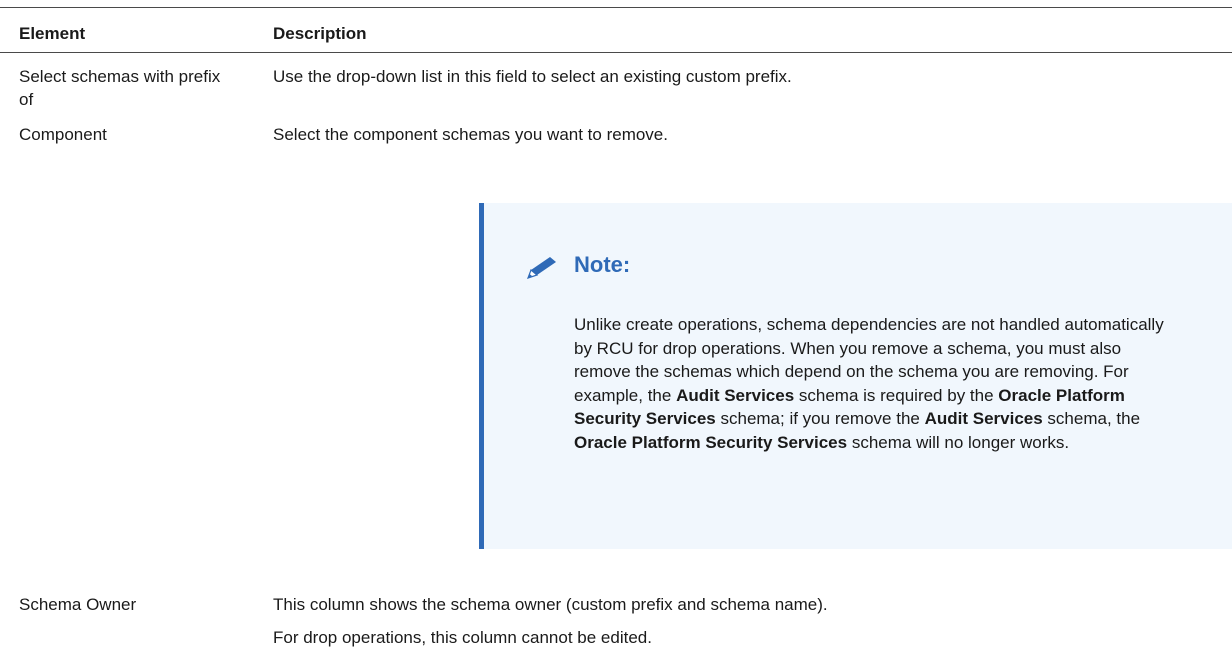 The image size is (1232, 661). Describe the element at coordinates (602, 264) in the screenshot. I see `note-title: Note:` at that location.